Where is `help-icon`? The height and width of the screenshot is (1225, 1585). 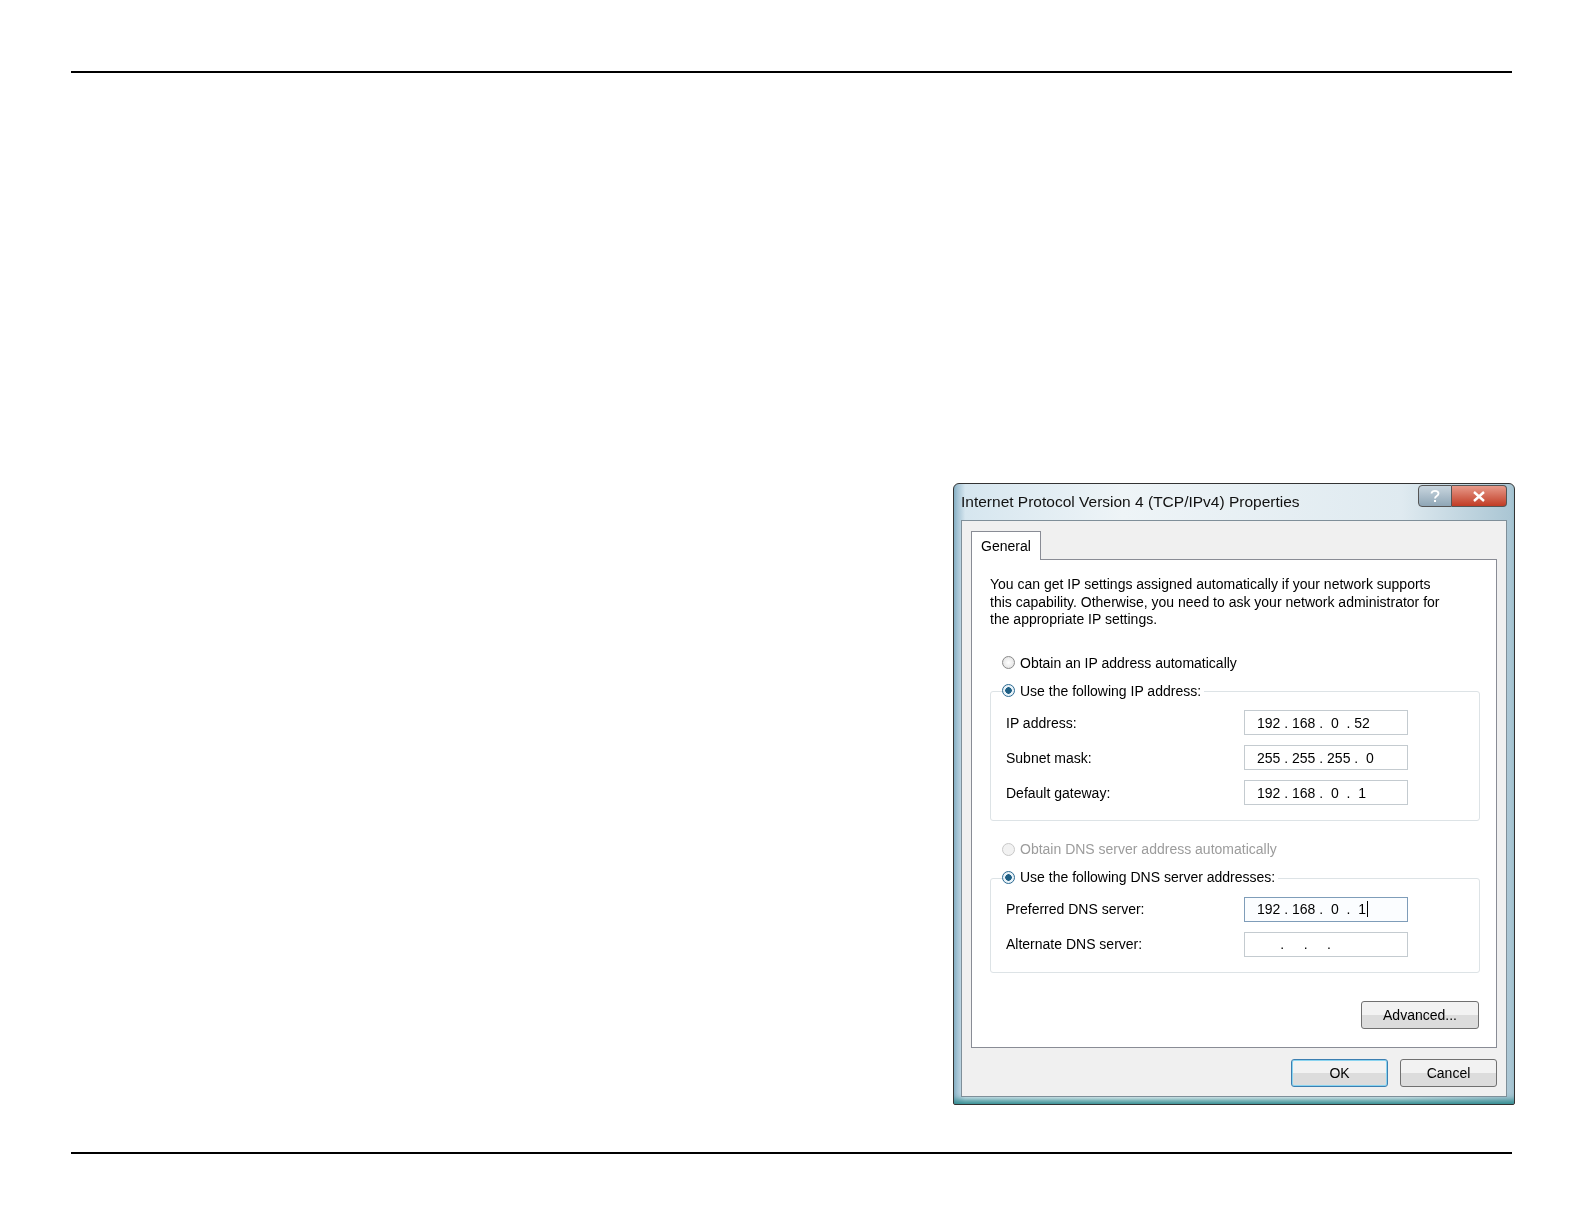 help-icon is located at coordinates (1435, 496).